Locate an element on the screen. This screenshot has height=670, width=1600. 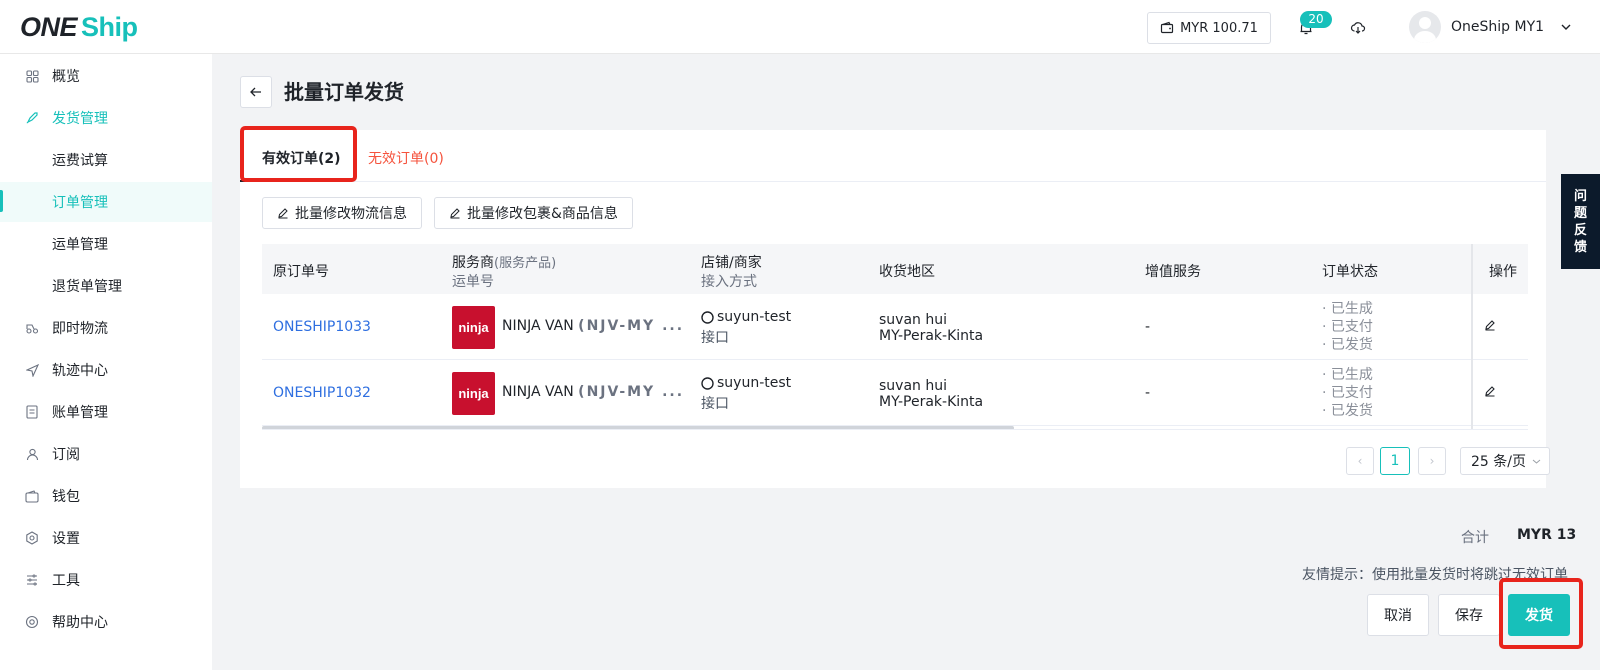
th-status: 订单状态 is located at coordinates (1350, 272).